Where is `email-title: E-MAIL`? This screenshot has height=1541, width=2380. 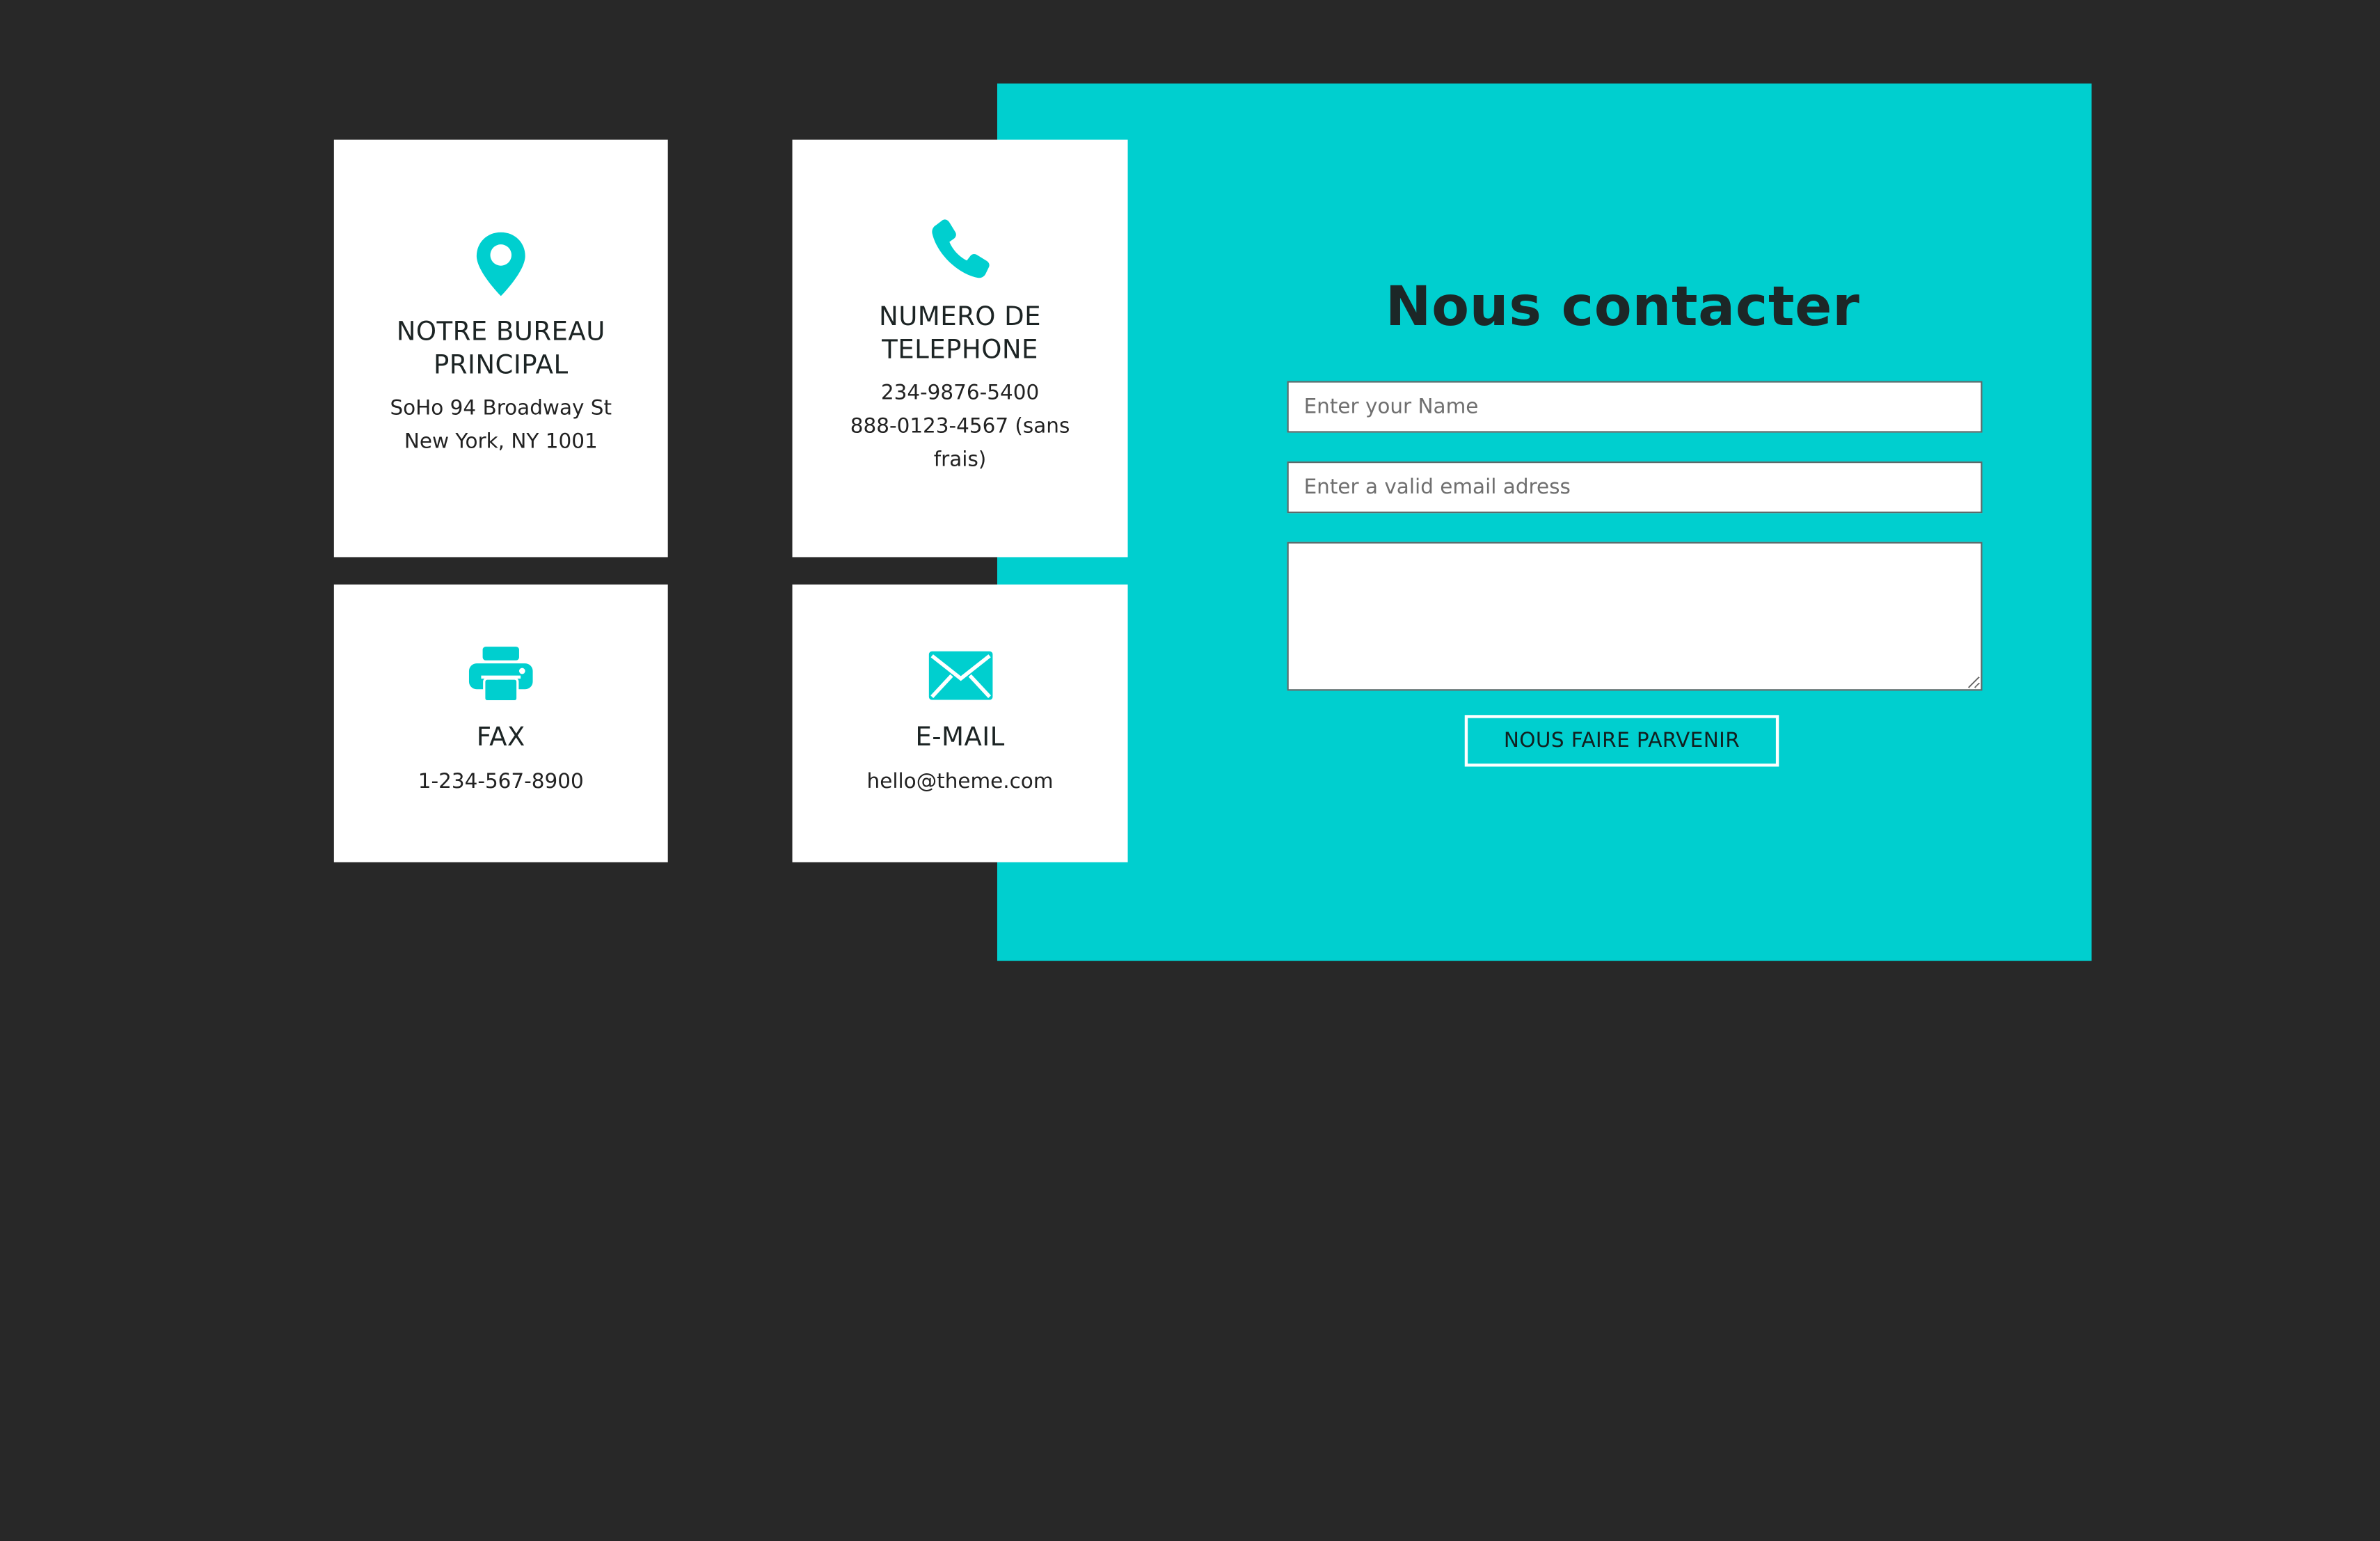 email-title: E-MAIL is located at coordinates (960, 737).